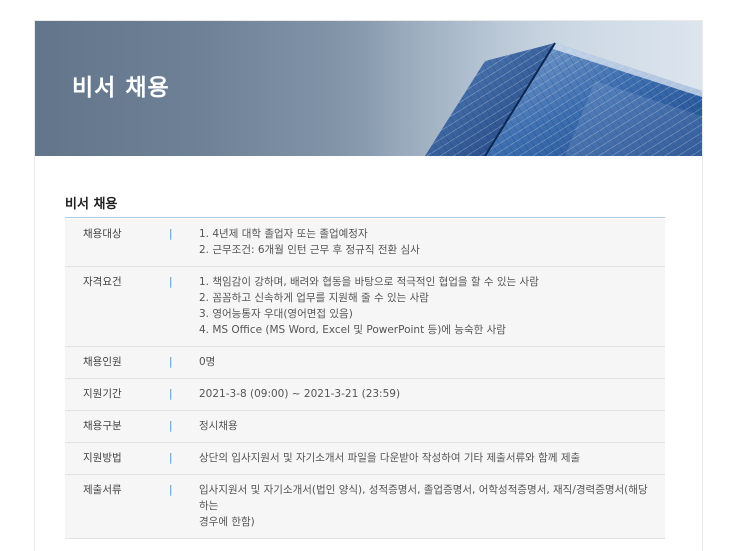  What do you see at coordinates (102, 282) in the screenshot?
I see `row-label: 자격요건` at bounding box center [102, 282].